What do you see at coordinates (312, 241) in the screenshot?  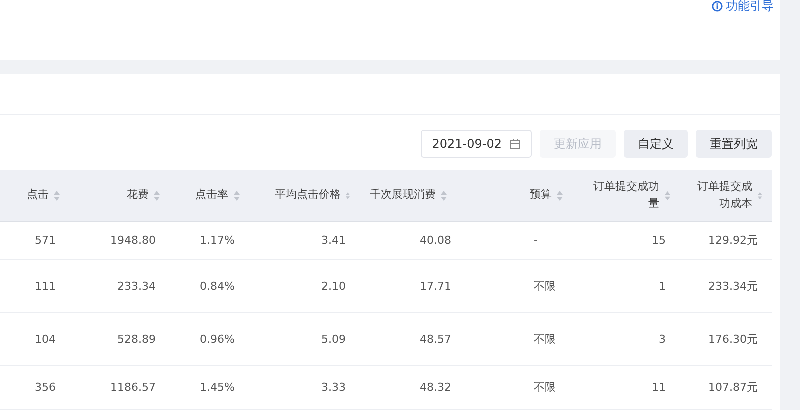 I see `table-cell: 3.41` at bounding box center [312, 241].